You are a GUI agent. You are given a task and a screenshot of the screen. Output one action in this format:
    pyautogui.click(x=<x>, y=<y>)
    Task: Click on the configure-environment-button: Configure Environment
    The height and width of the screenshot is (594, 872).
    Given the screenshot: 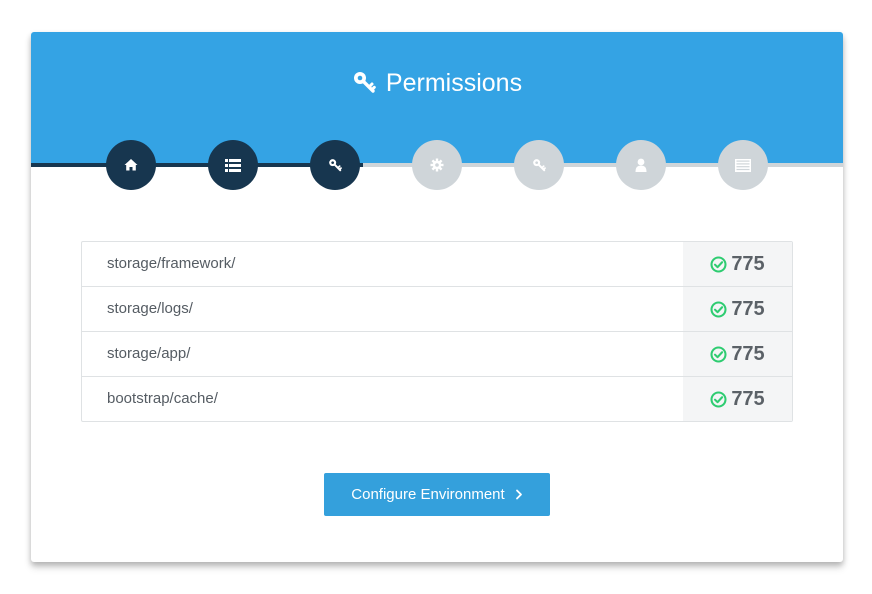 What is the action you would take?
    pyautogui.click(x=437, y=494)
    